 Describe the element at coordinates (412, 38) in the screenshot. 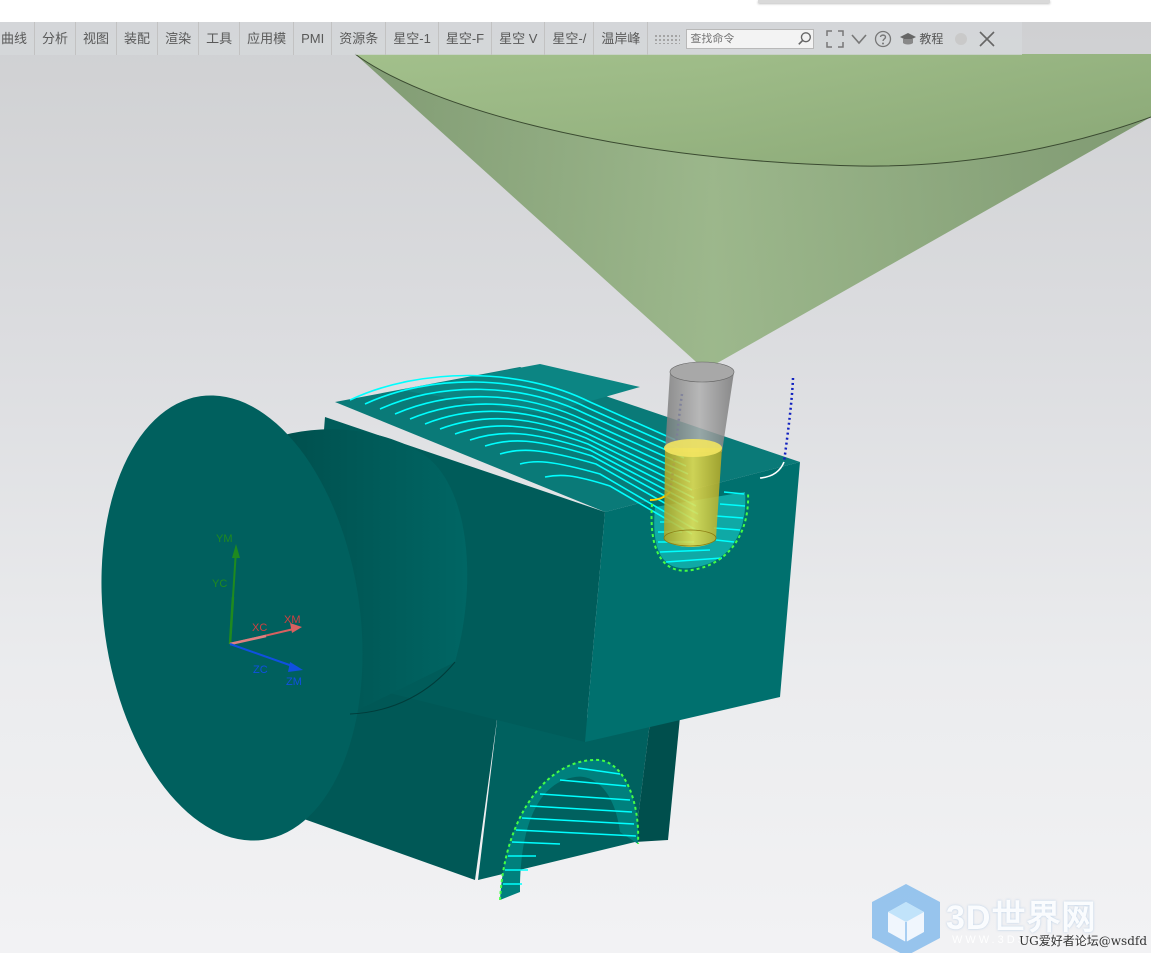

I see `menu-item-star-1: 星空-1` at that location.